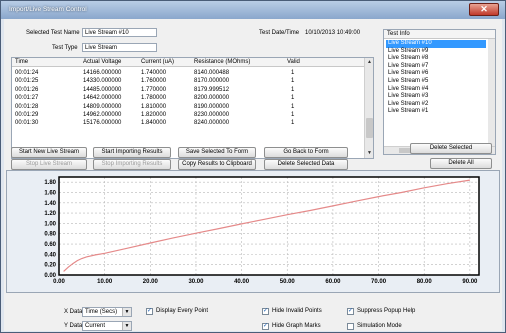 The width and height of the screenshot is (506, 333). What do you see at coordinates (369, 153) in the screenshot?
I see `scroll-down-icon: ▼` at bounding box center [369, 153].